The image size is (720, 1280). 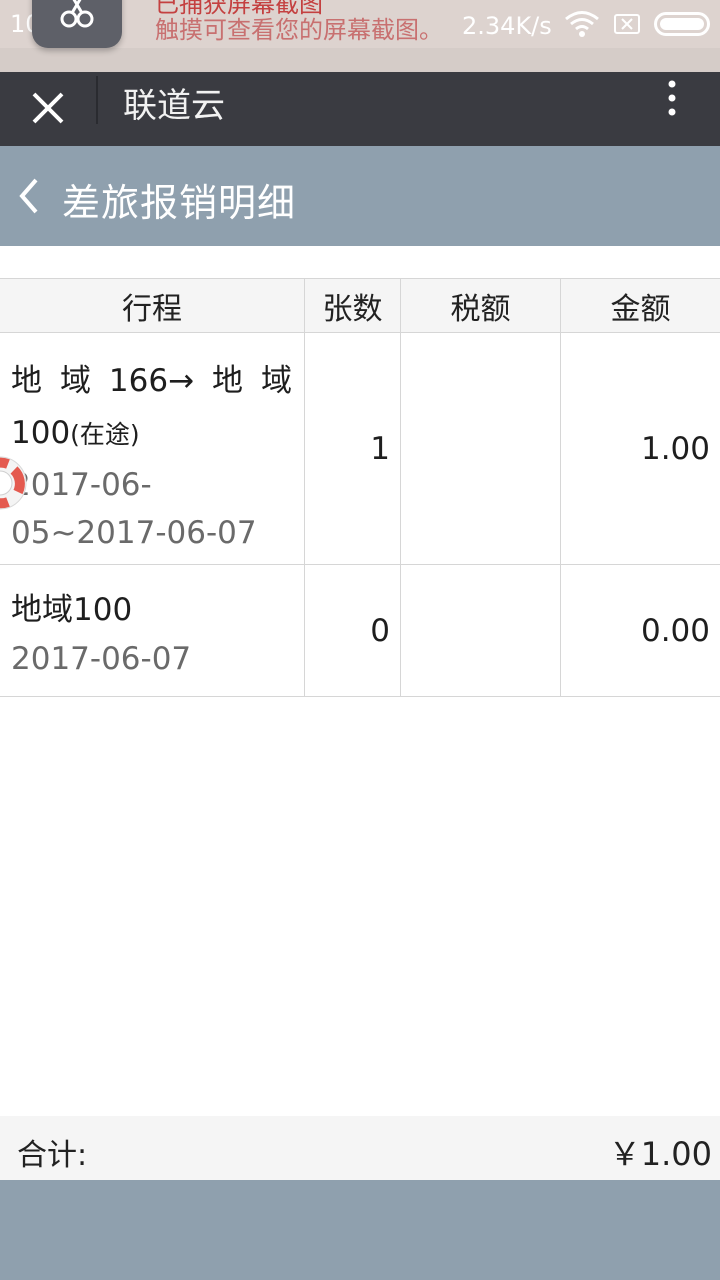 What do you see at coordinates (105, 434) in the screenshot?
I see `route-note: (在途)` at bounding box center [105, 434].